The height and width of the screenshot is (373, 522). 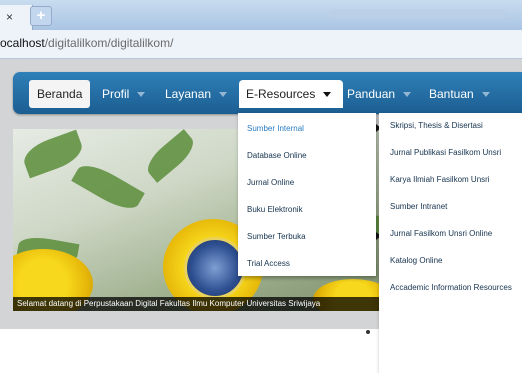 What do you see at coordinates (261, 44) in the screenshot?
I see `address-bar: ocalhost/digitalilkom/digitalilkom/` at bounding box center [261, 44].